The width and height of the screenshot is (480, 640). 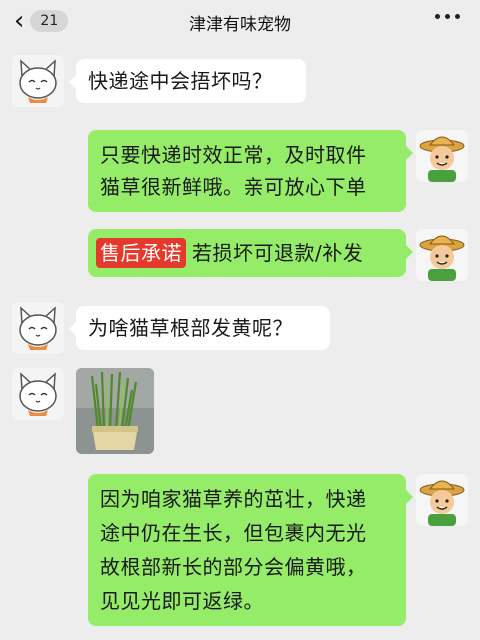 What do you see at coordinates (187, 81) in the screenshot?
I see `message-bubble-1: 快递途中会捂坏吗？` at bounding box center [187, 81].